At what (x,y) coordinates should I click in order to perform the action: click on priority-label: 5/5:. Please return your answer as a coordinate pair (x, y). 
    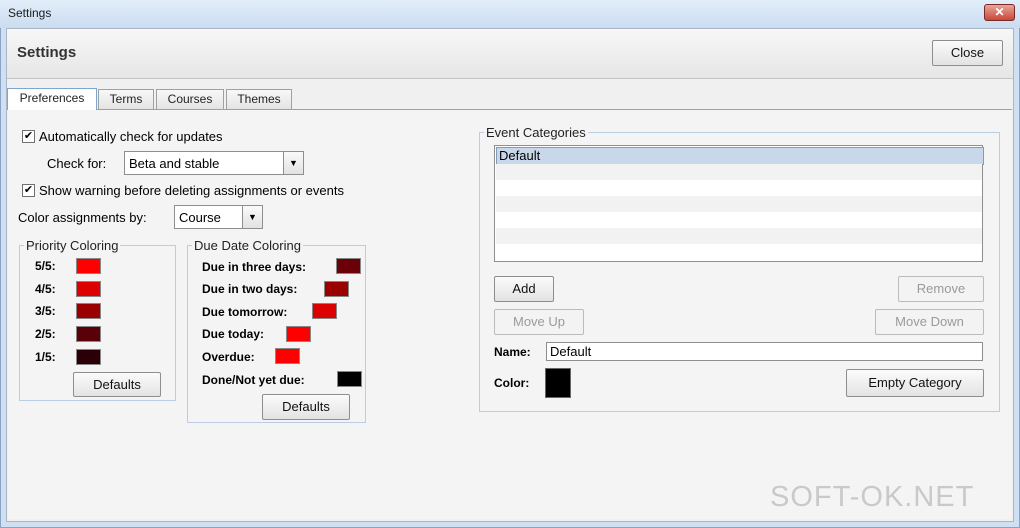
    Looking at the image, I should click on (45, 266).